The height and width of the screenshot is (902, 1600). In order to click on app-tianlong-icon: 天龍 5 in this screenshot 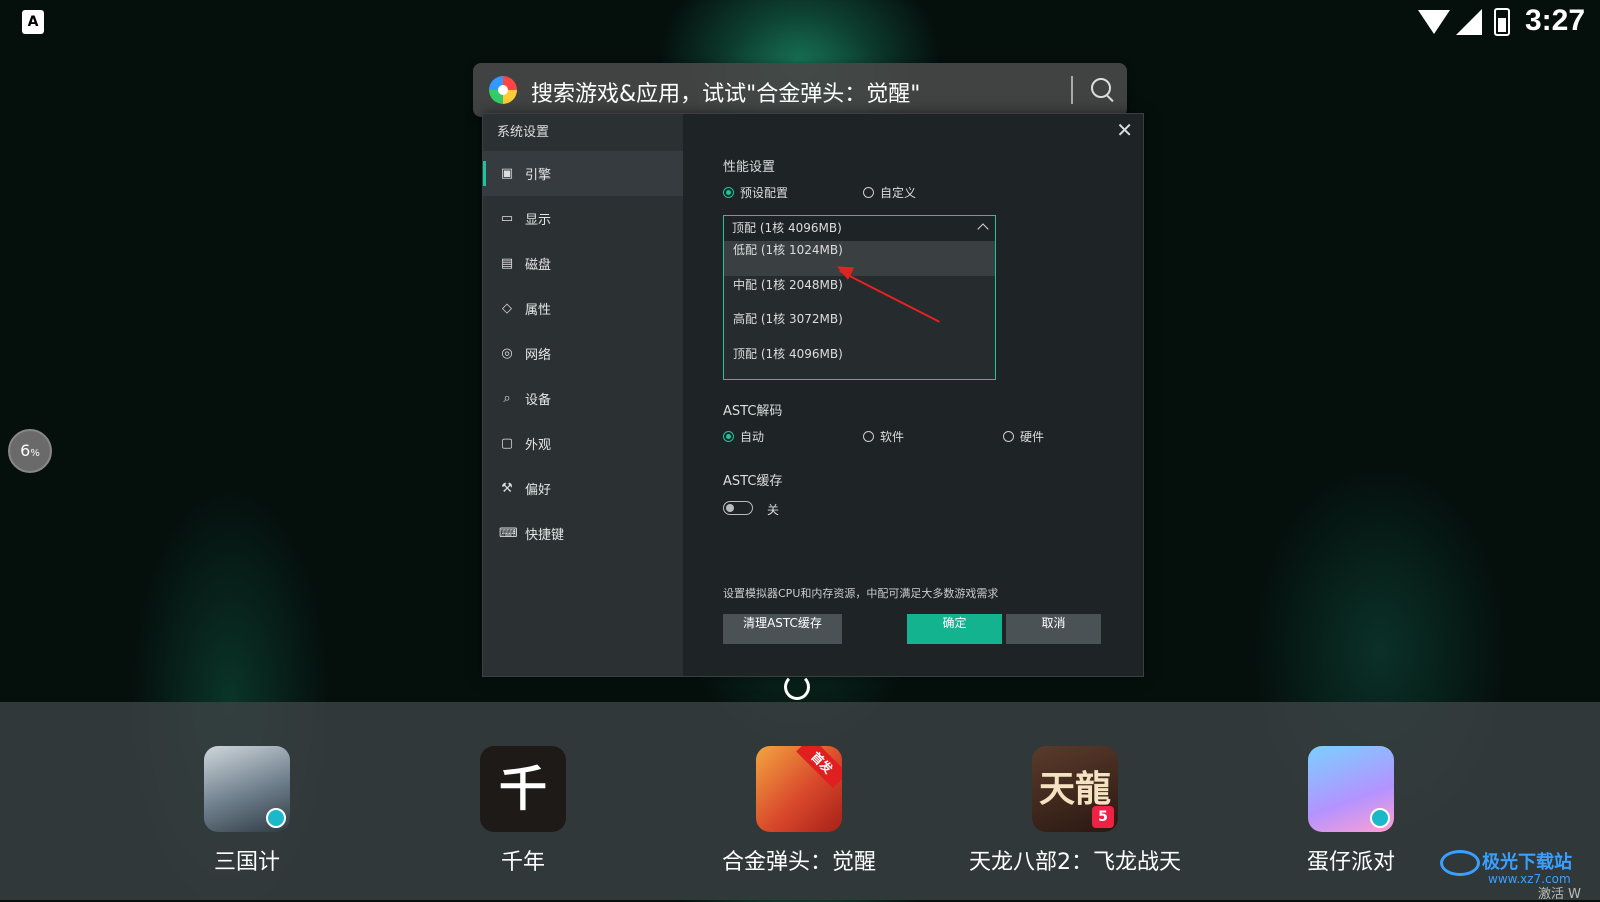, I will do `click(1075, 789)`.